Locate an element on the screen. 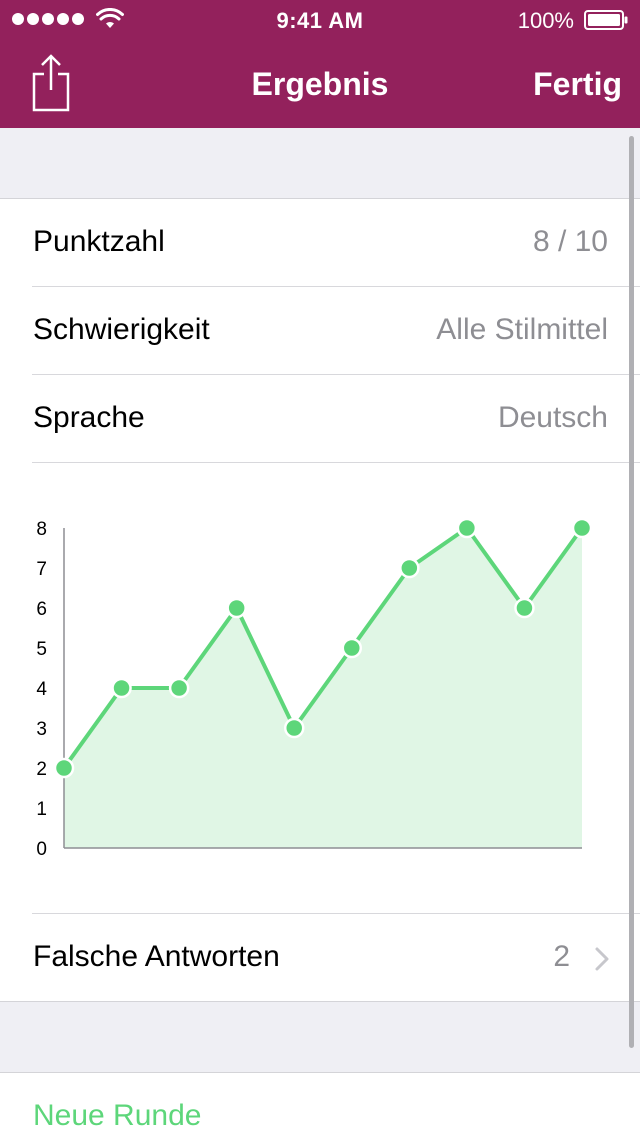  list-row-score: Punktzahl 8 / 10 is located at coordinates (320, 243).